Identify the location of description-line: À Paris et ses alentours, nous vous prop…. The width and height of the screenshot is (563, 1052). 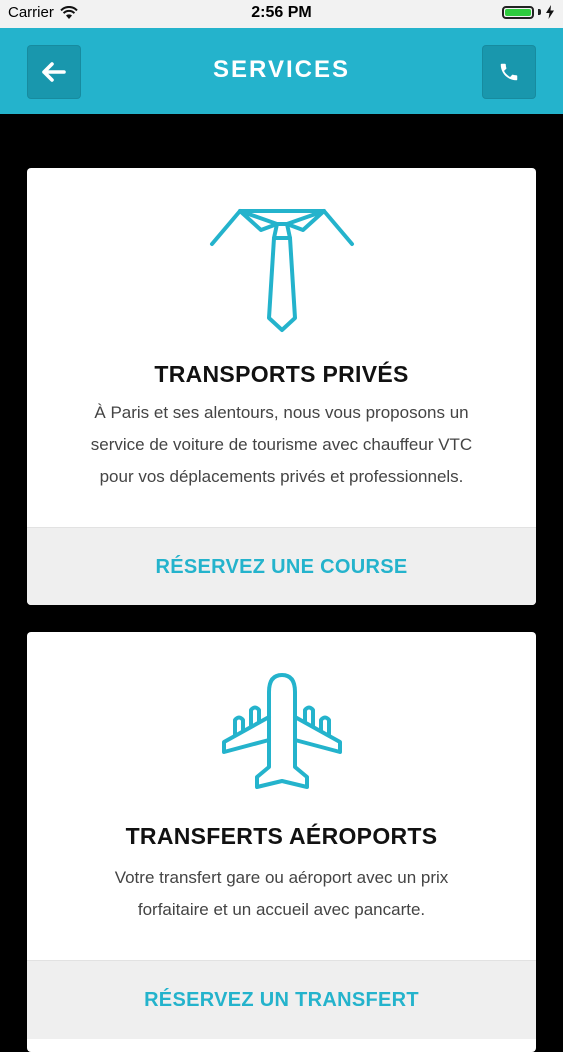
(281, 412).